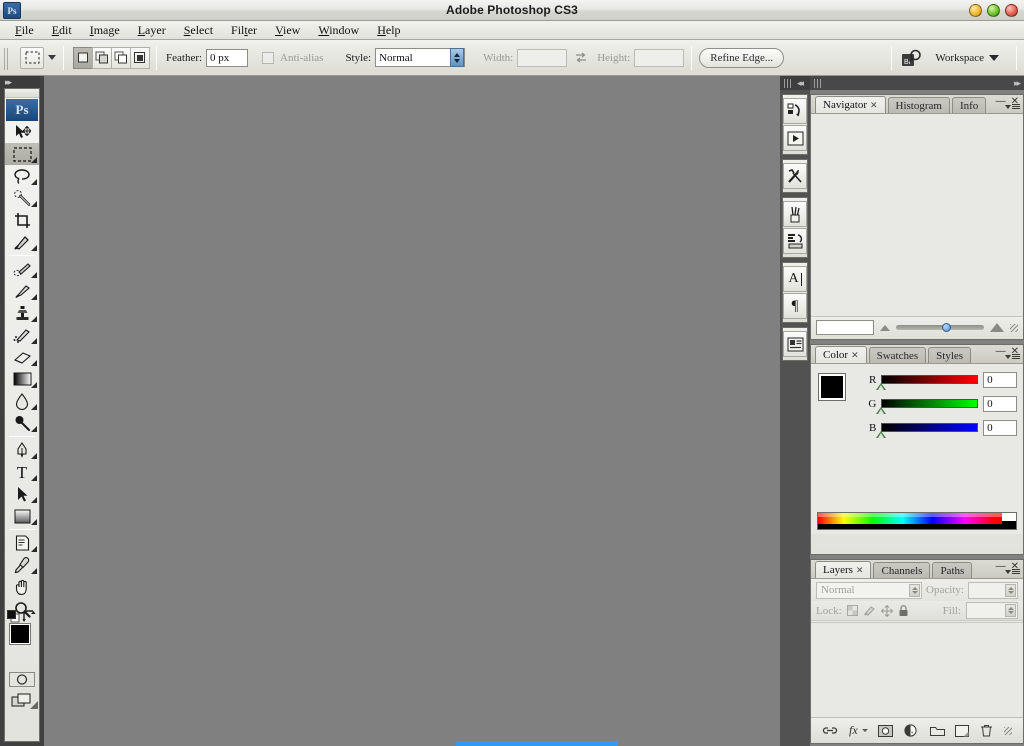  Describe the element at coordinates (843, 569) in the screenshot. I see `tab-layers: Layers ✕` at that location.